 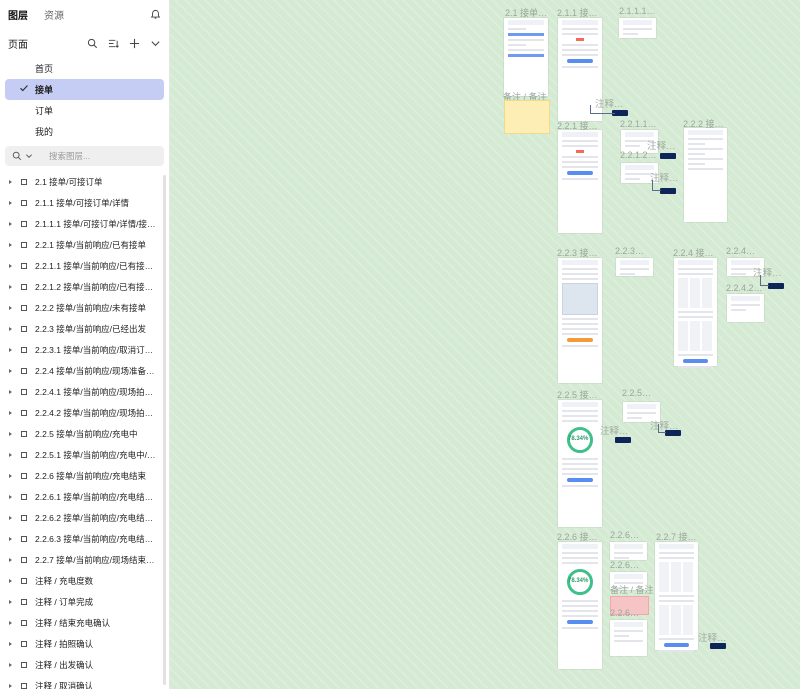 What do you see at coordinates (92, 43) in the screenshot?
I see `search-icon` at bounding box center [92, 43].